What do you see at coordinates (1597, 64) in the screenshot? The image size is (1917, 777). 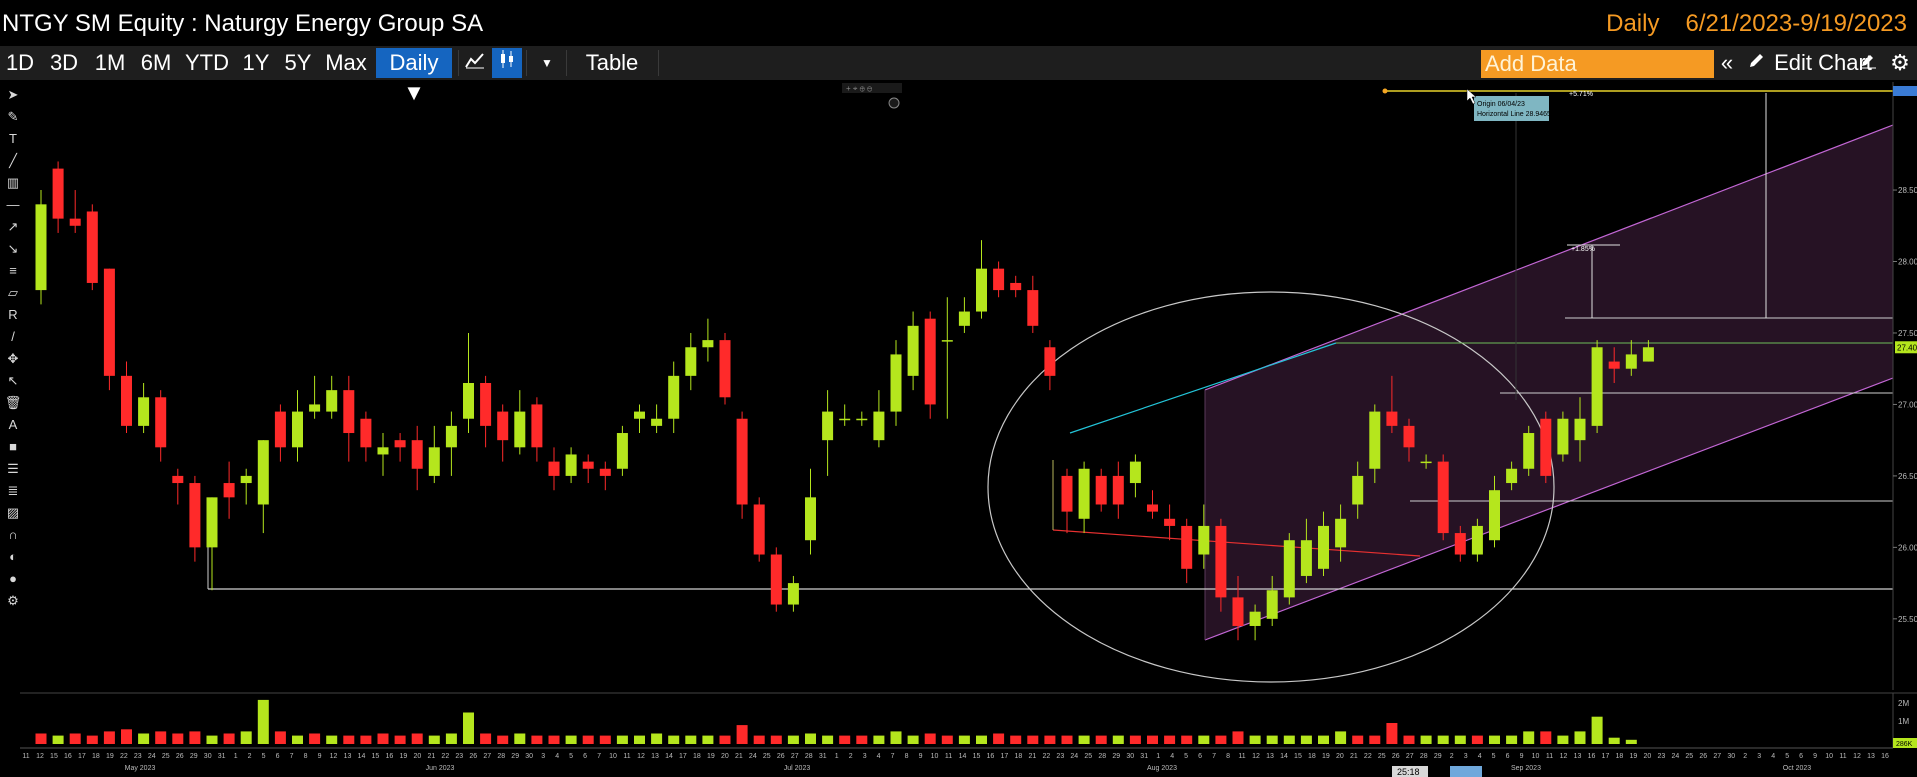 I see `add-data-input` at bounding box center [1597, 64].